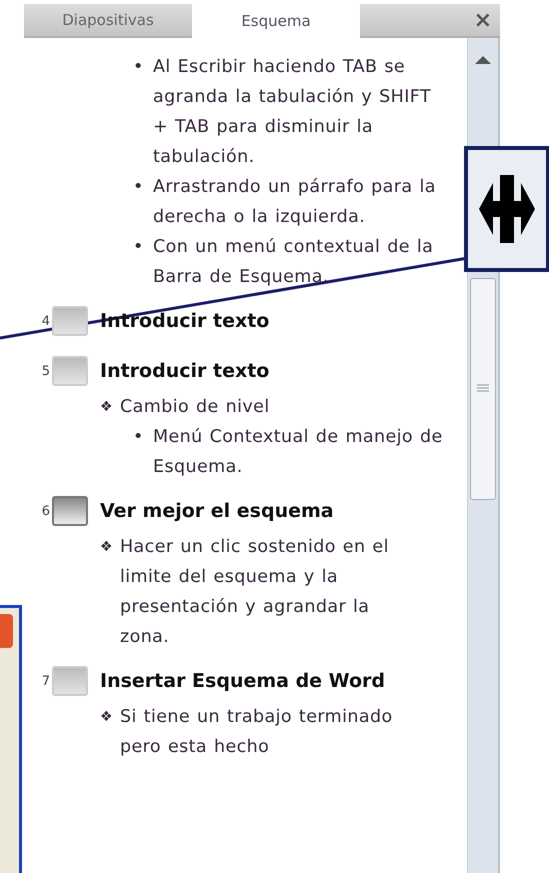 Image resolution: width=549 pixels, height=873 pixels. What do you see at coordinates (483, 60) in the screenshot?
I see `scroll-up-icon` at bounding box center [483, 60].